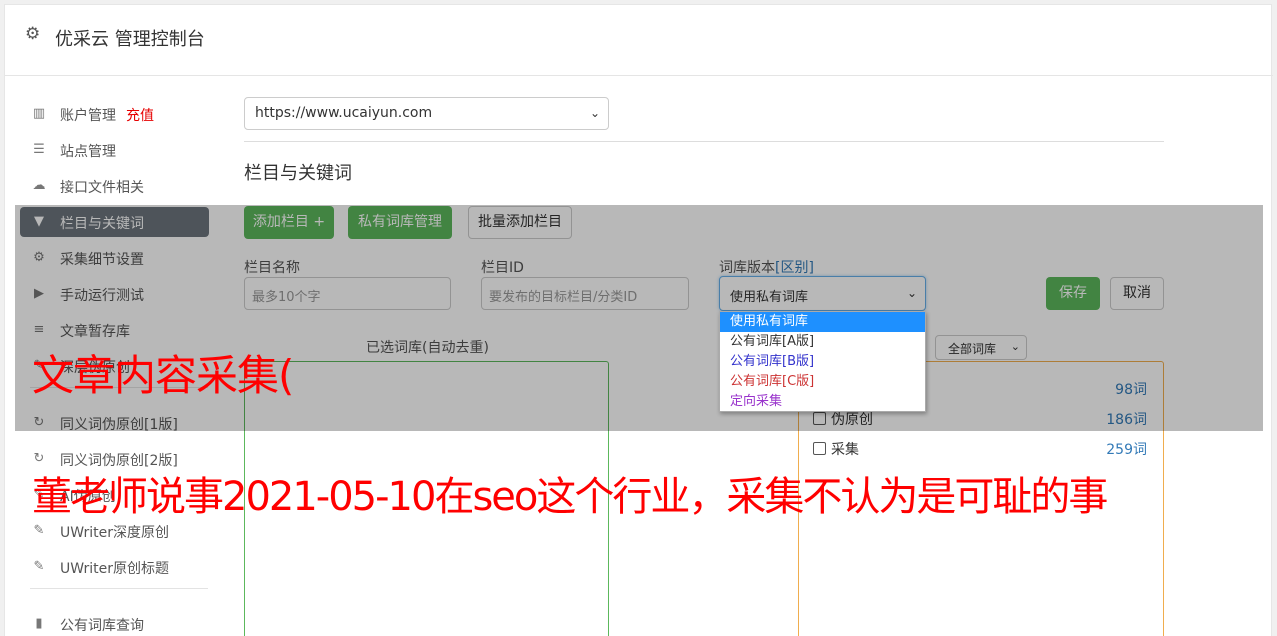 The image size is (1277, 636). Describe the element at coordinates (520, 222) in the screenshot. I see `batch-add-button: 批量添加栏目` at that location.